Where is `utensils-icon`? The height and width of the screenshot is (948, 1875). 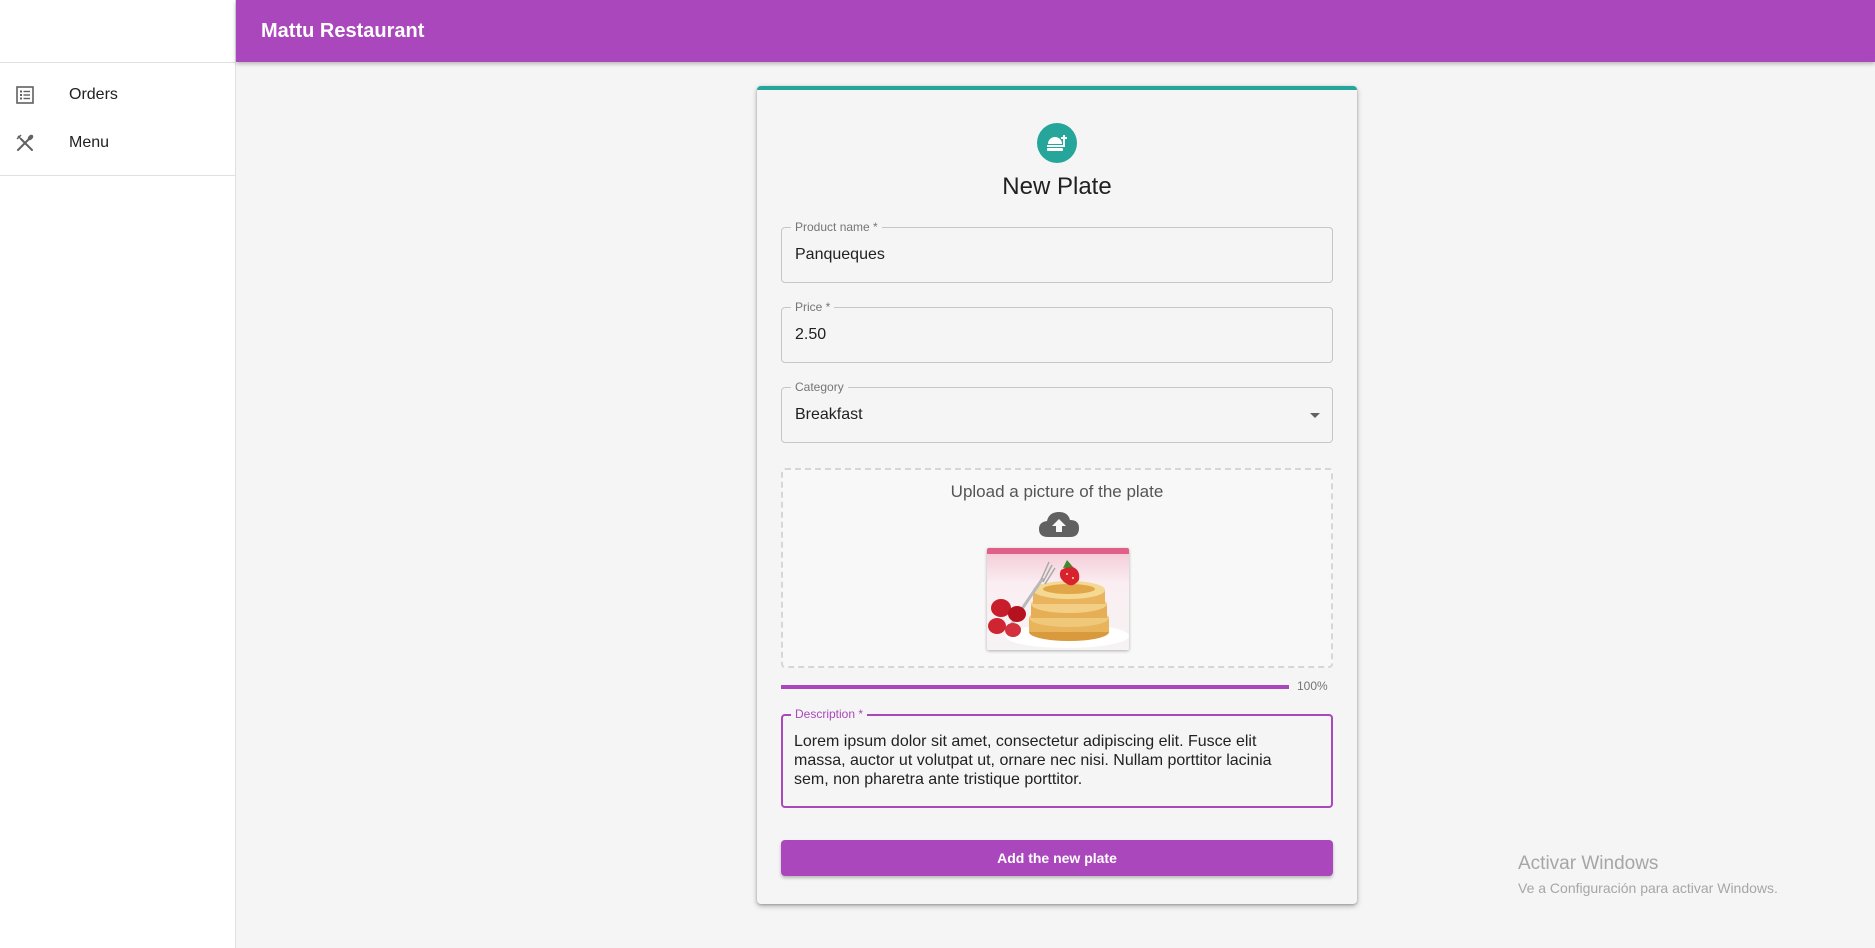 utensils-icon is located at coordinates (25, 143).